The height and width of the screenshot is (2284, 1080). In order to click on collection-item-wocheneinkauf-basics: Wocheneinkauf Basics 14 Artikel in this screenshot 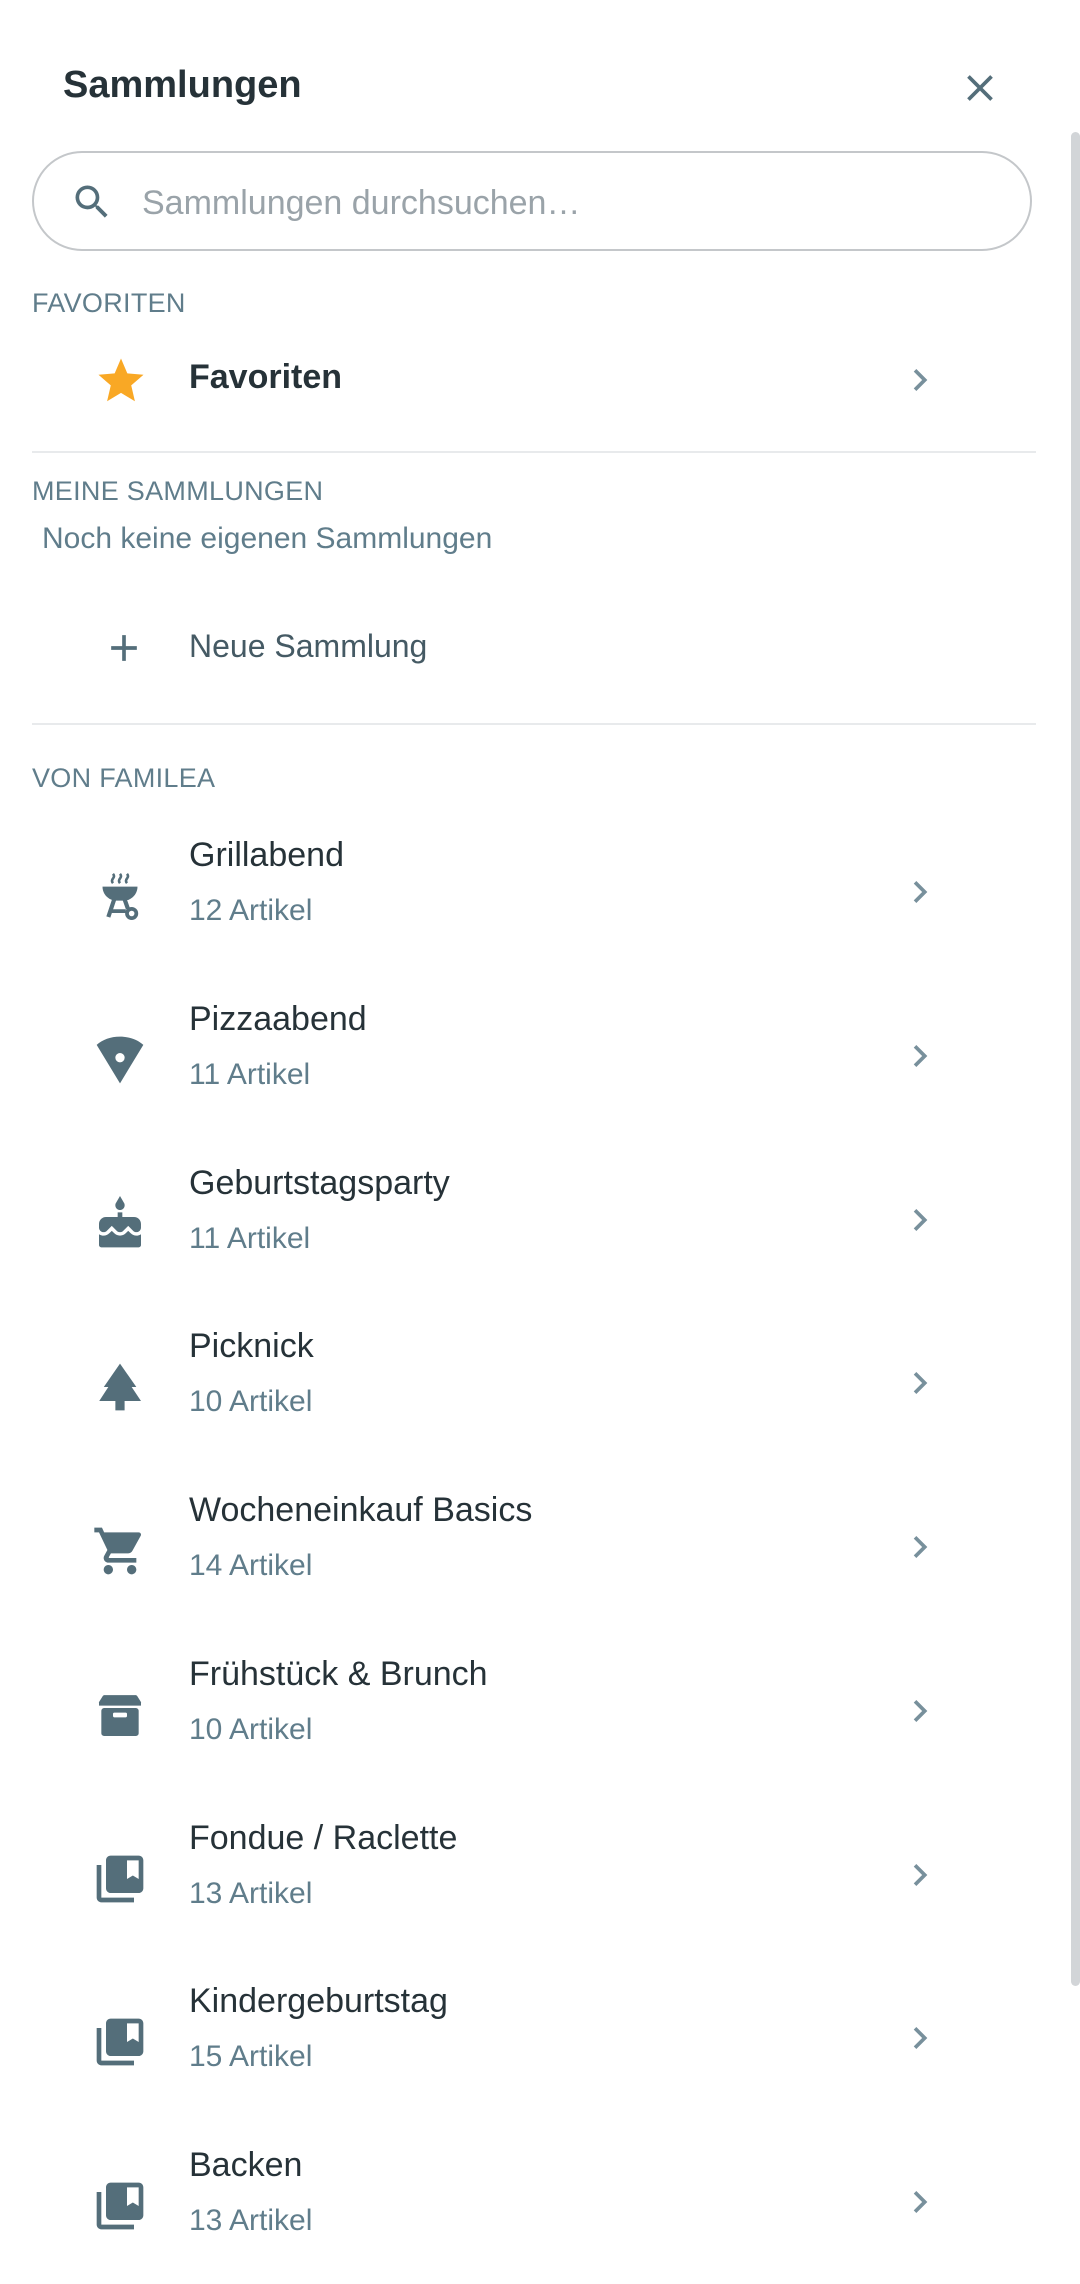, I will do `click(534, 1547)`.